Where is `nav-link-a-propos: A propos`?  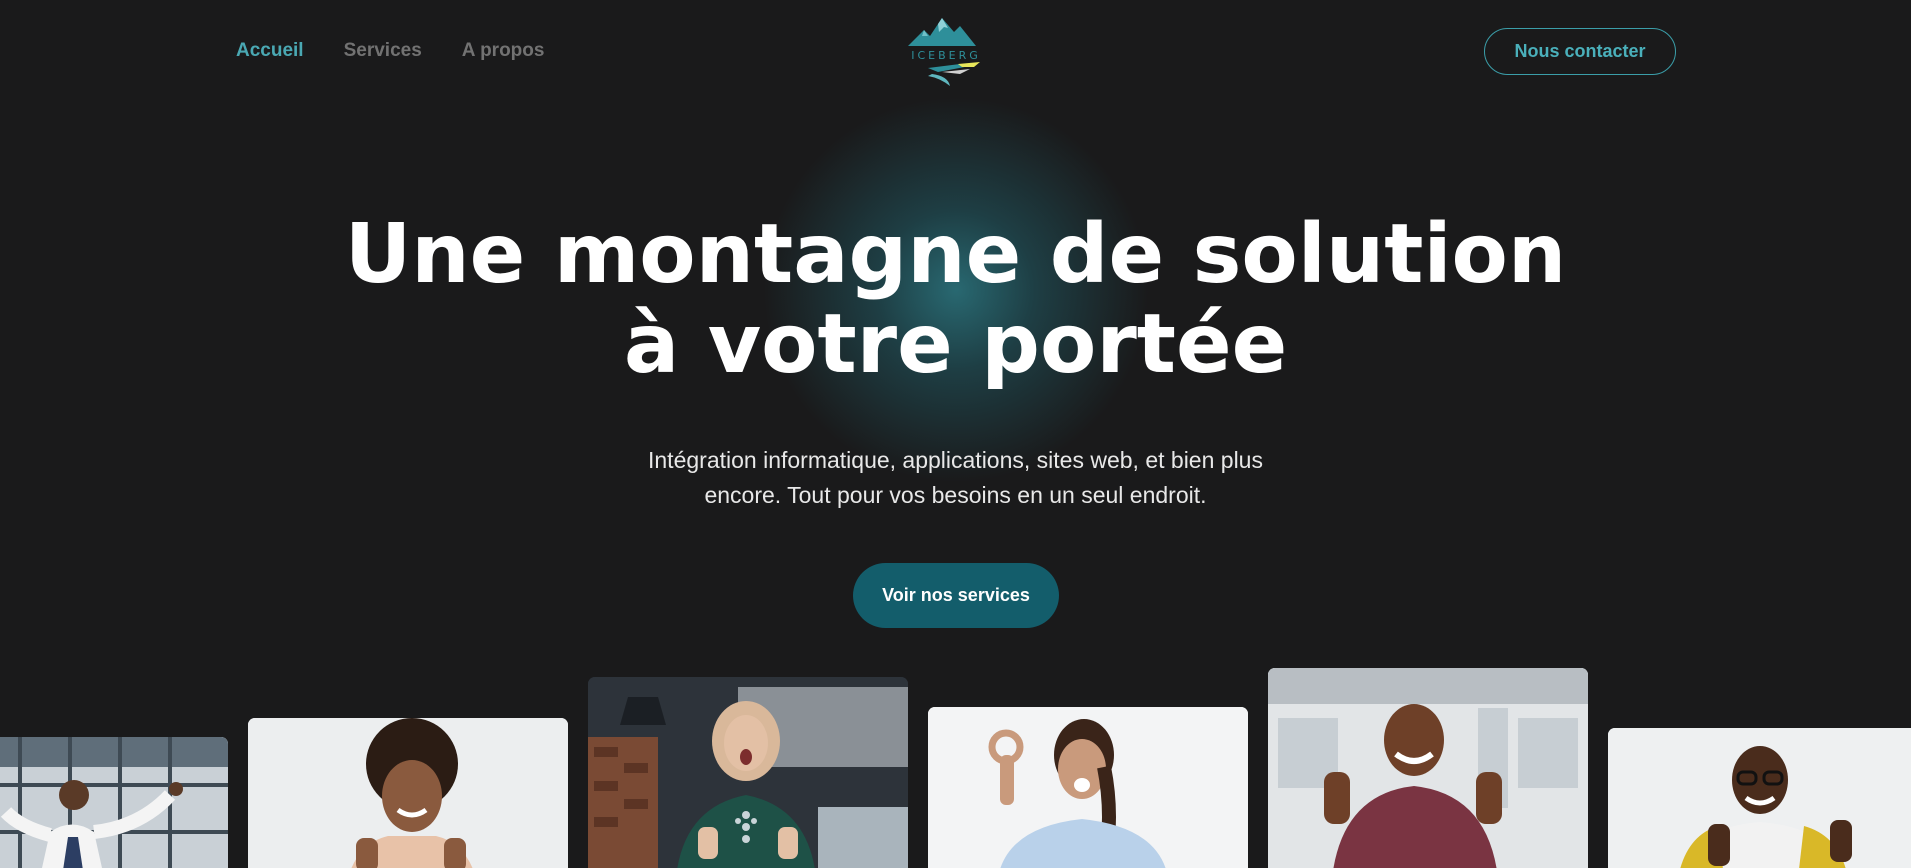 nav-link-a-propos: A propos is located at coordinates (503, 51).